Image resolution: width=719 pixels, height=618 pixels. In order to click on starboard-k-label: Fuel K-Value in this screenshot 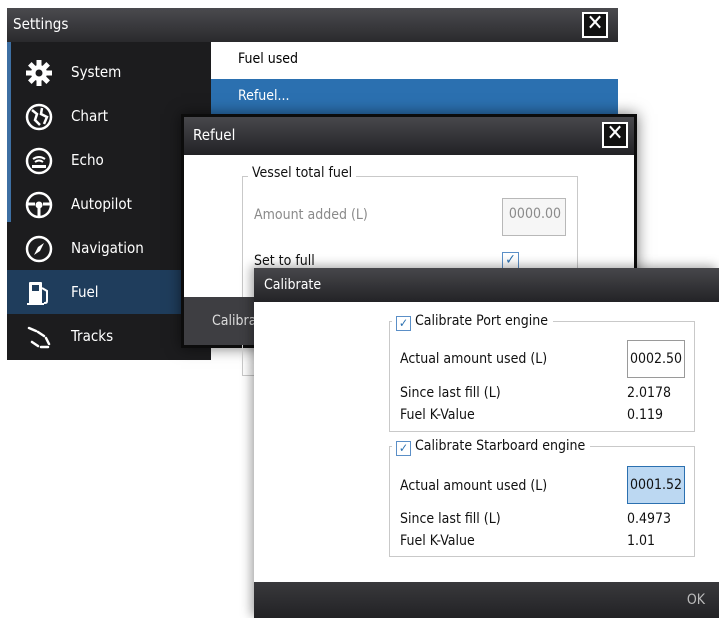, I will do `click(437, 541)`.